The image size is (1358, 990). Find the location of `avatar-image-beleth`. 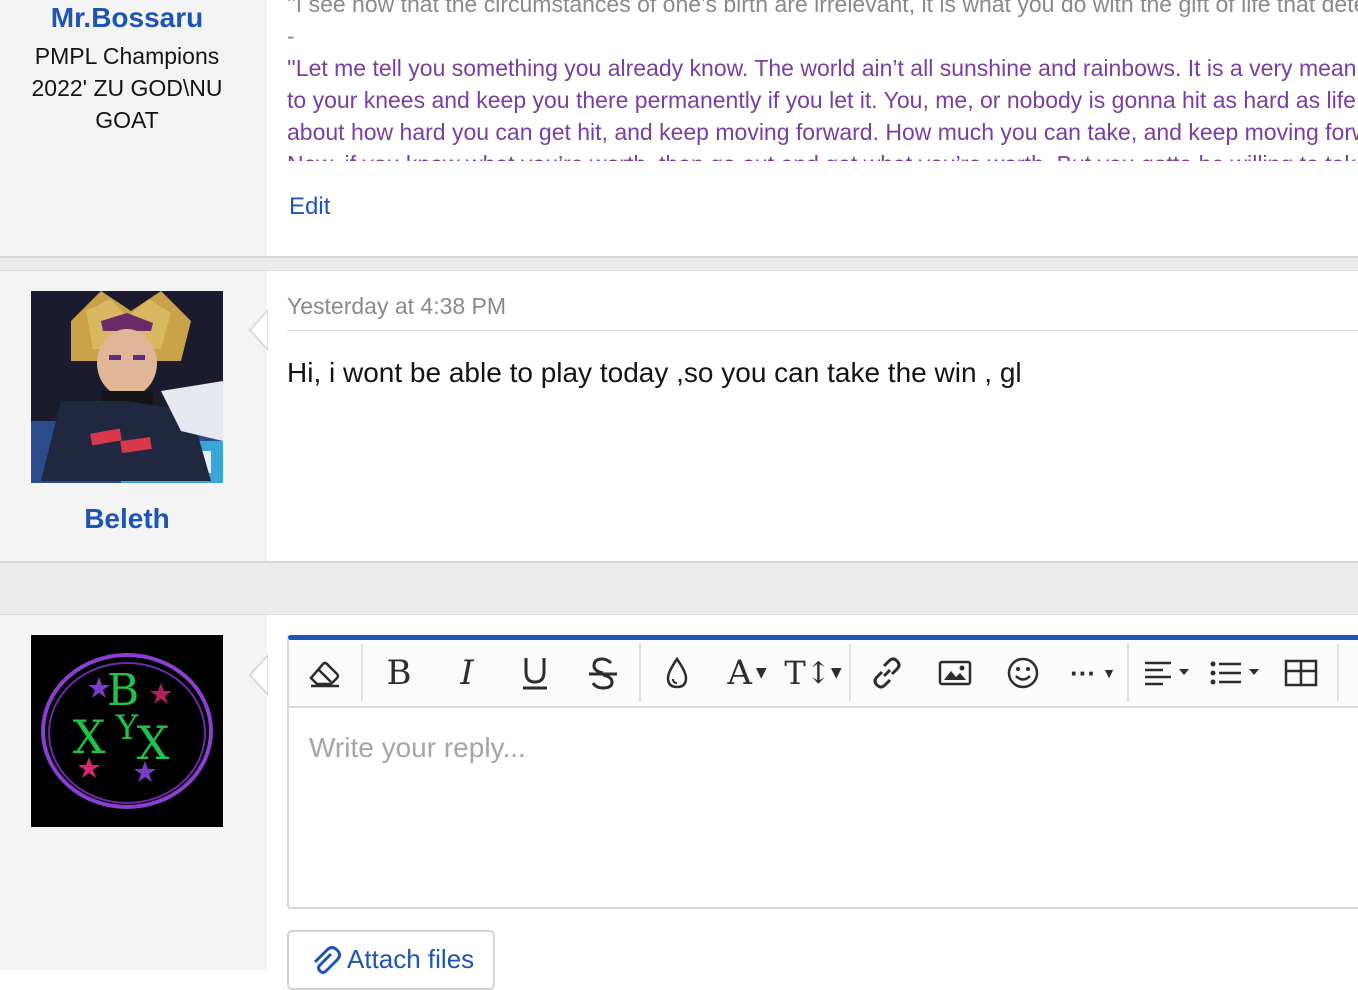

avatar-image-beleth is located at coordinates (127, 387).